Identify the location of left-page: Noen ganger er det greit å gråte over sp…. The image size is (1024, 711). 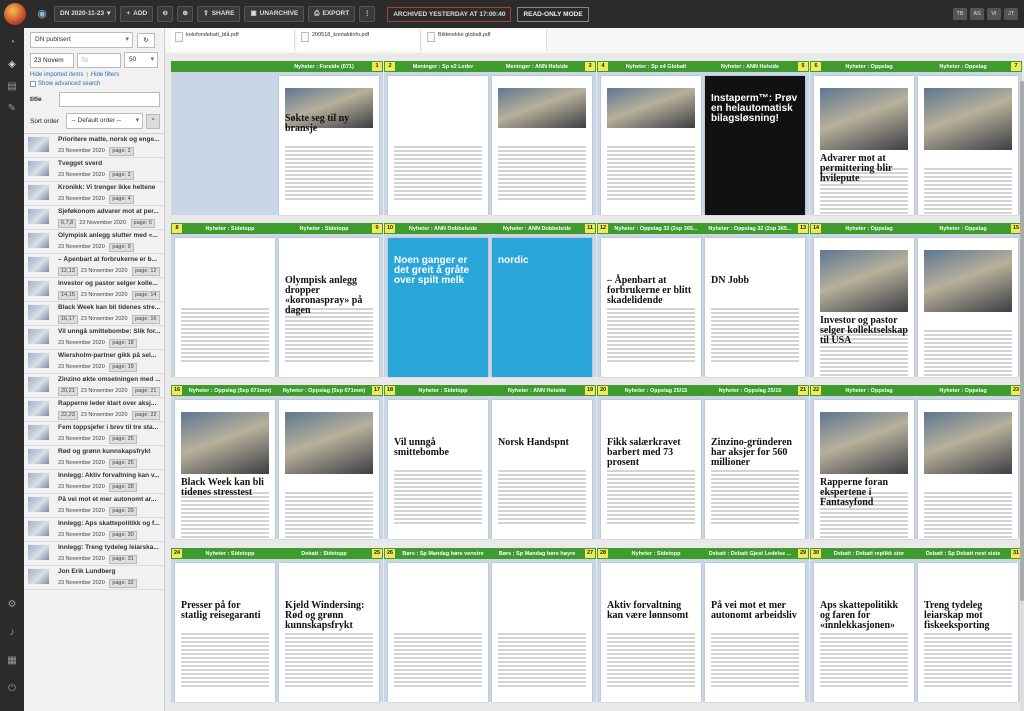
(438, 307).